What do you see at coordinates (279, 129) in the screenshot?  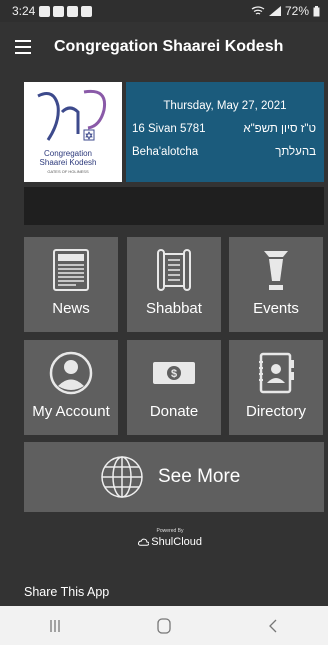 I see `hebrew-date-hebrew: ט"ז סיון תשפ"א` at bounding box center [279, 129].